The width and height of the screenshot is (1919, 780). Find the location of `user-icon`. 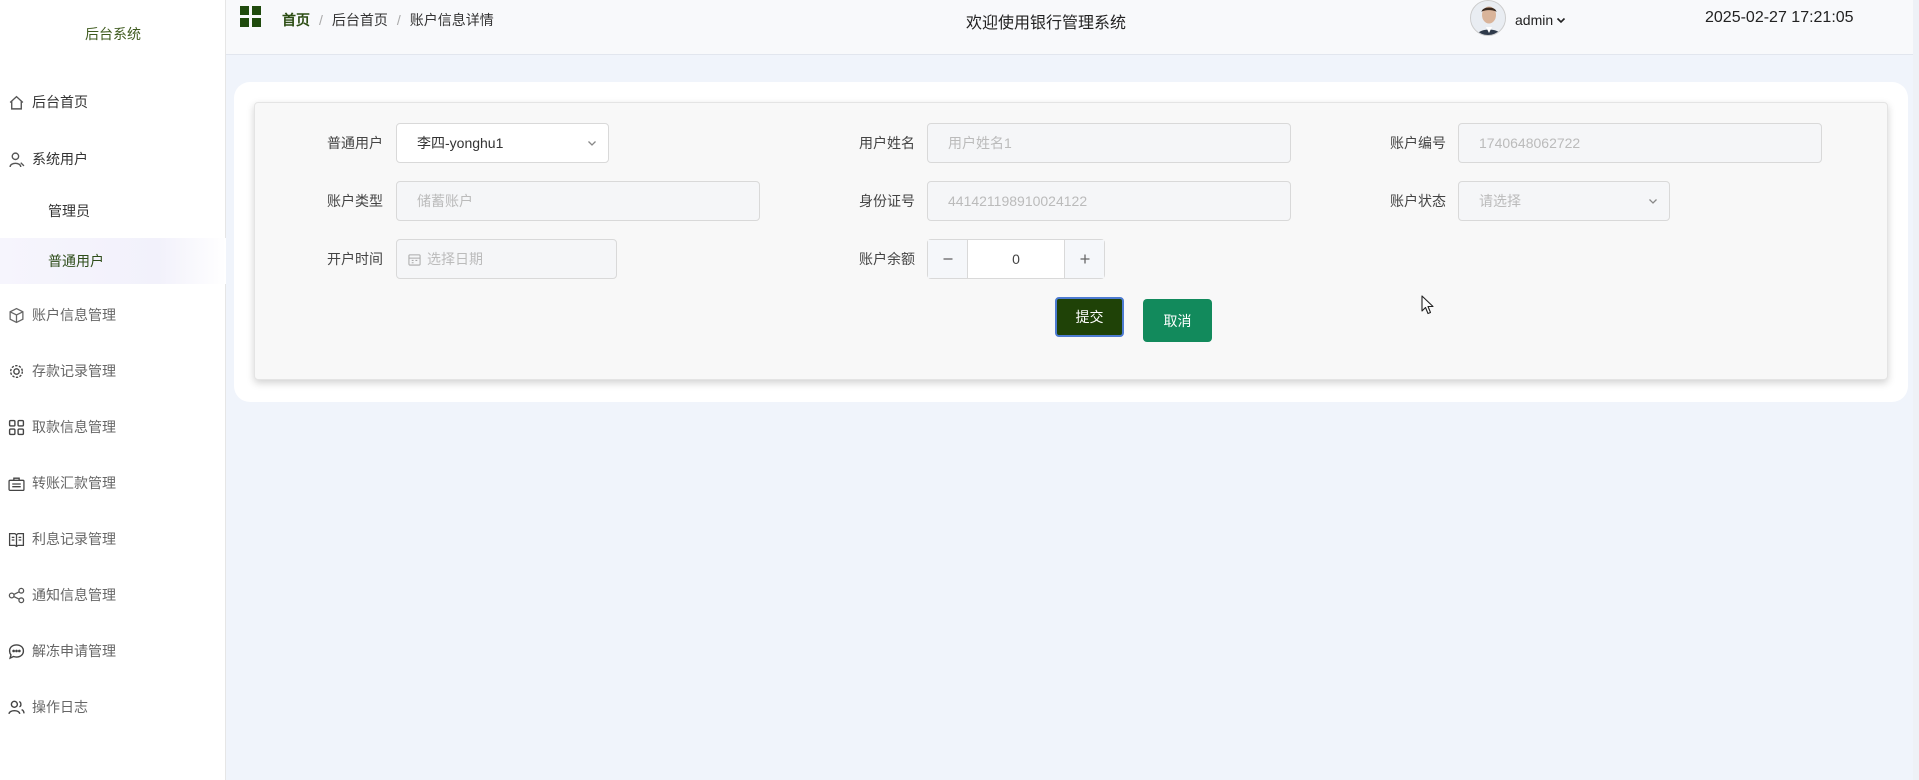

user-icon is located at coordinates (16, 159).